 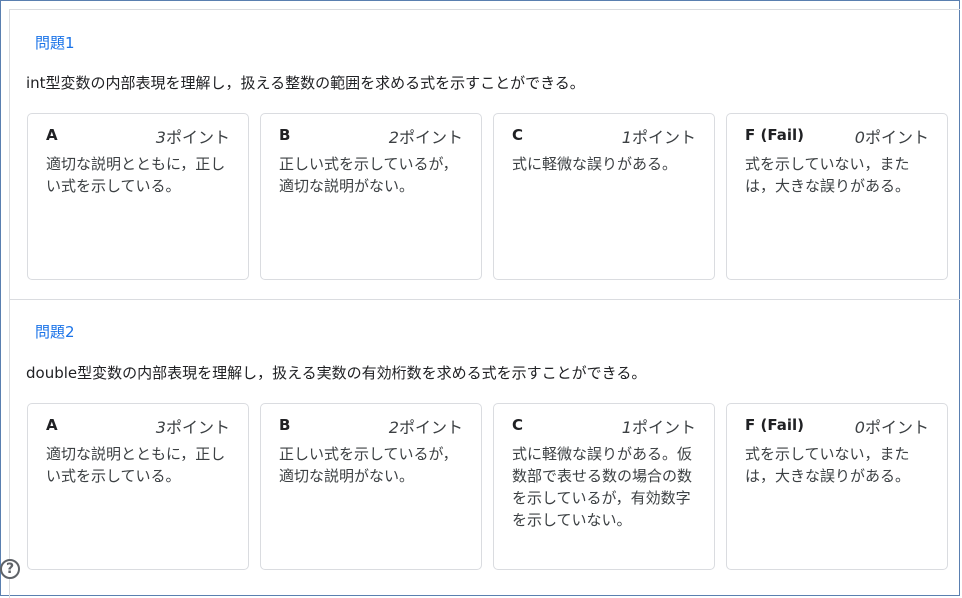 I want to click on level-description: 式に軽微な誤りがある。, so click(x=595, y=164).